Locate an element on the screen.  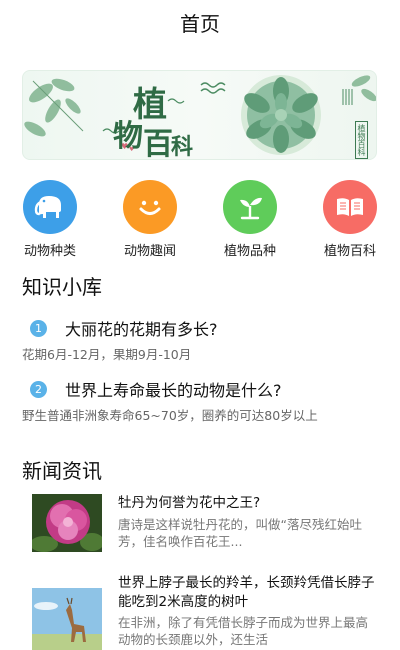
book-icon is located at coordinates (350, 207).